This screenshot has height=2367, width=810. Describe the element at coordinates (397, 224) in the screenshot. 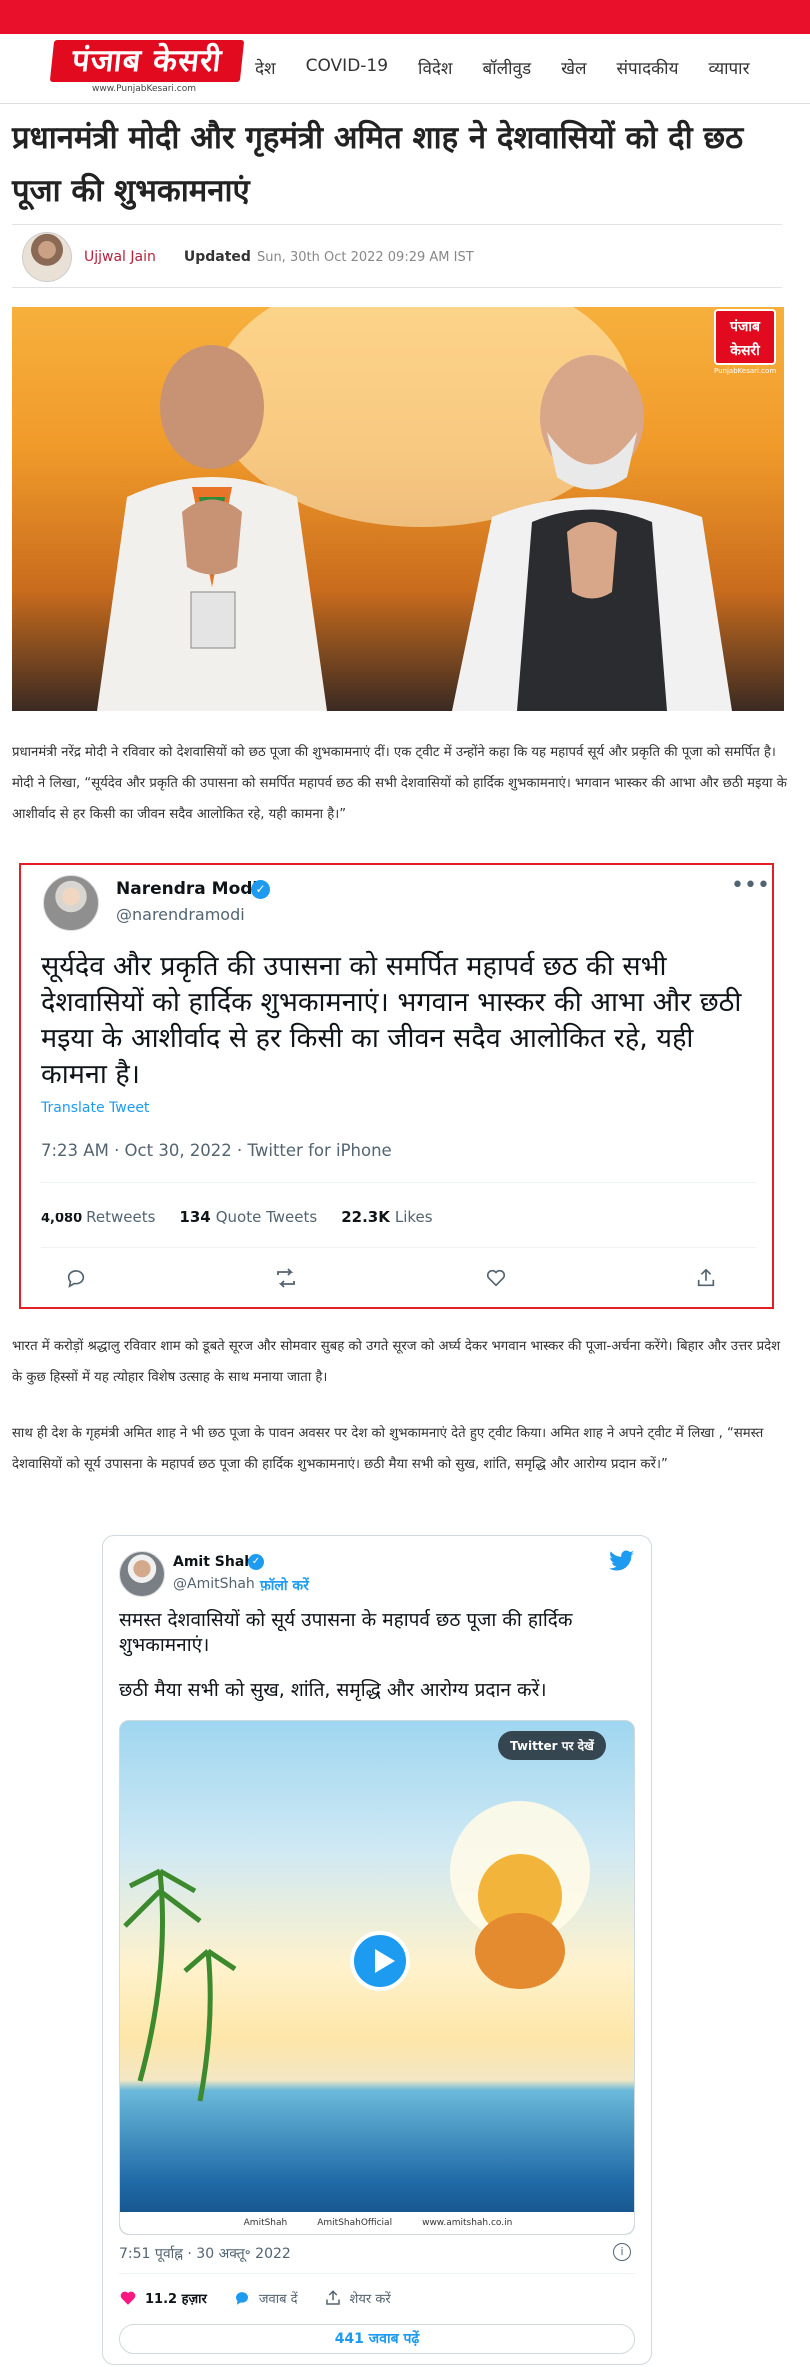

I see `title-divider` at that location.